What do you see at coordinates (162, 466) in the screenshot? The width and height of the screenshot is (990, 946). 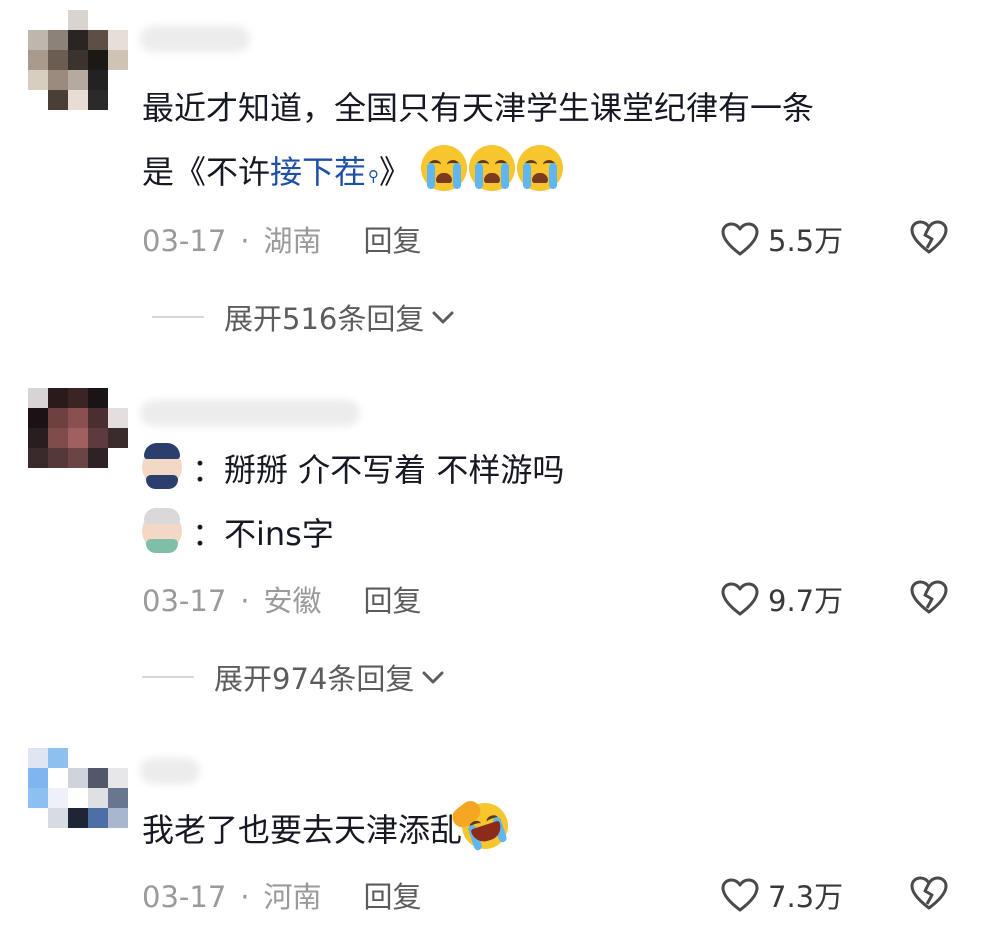 I see `police-officer-icon` at bounding box center [162, 466].